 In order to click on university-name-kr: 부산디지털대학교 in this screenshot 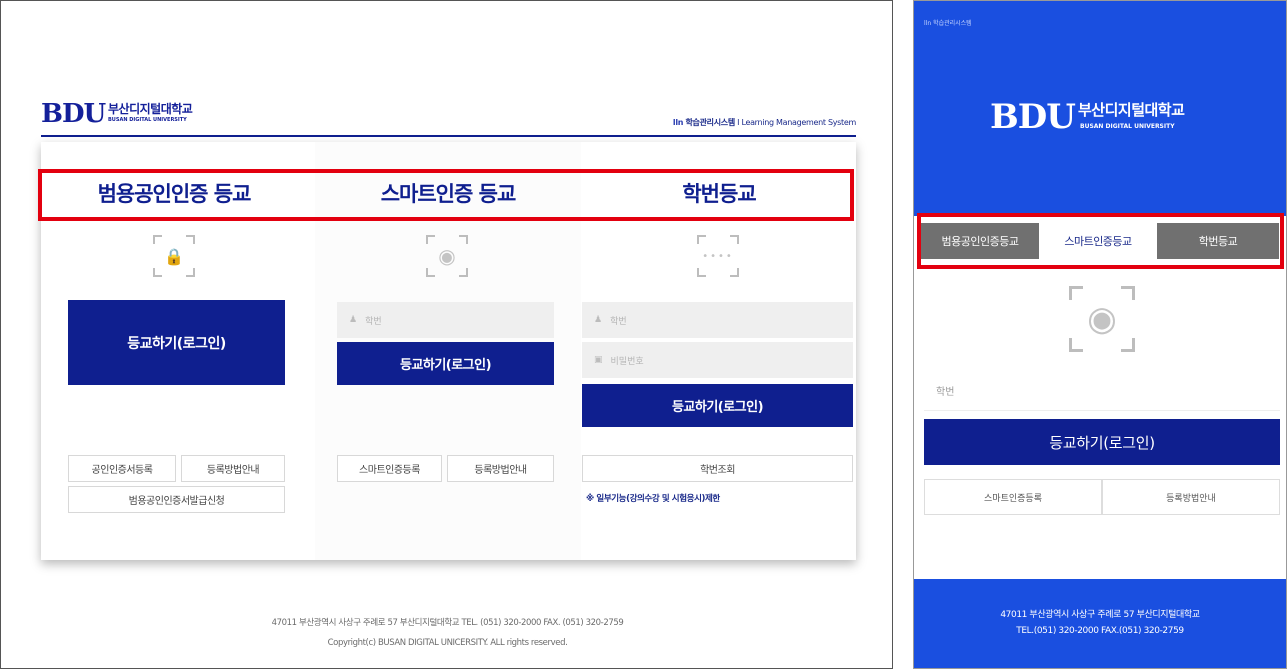, I will do `click(150, 109)`.